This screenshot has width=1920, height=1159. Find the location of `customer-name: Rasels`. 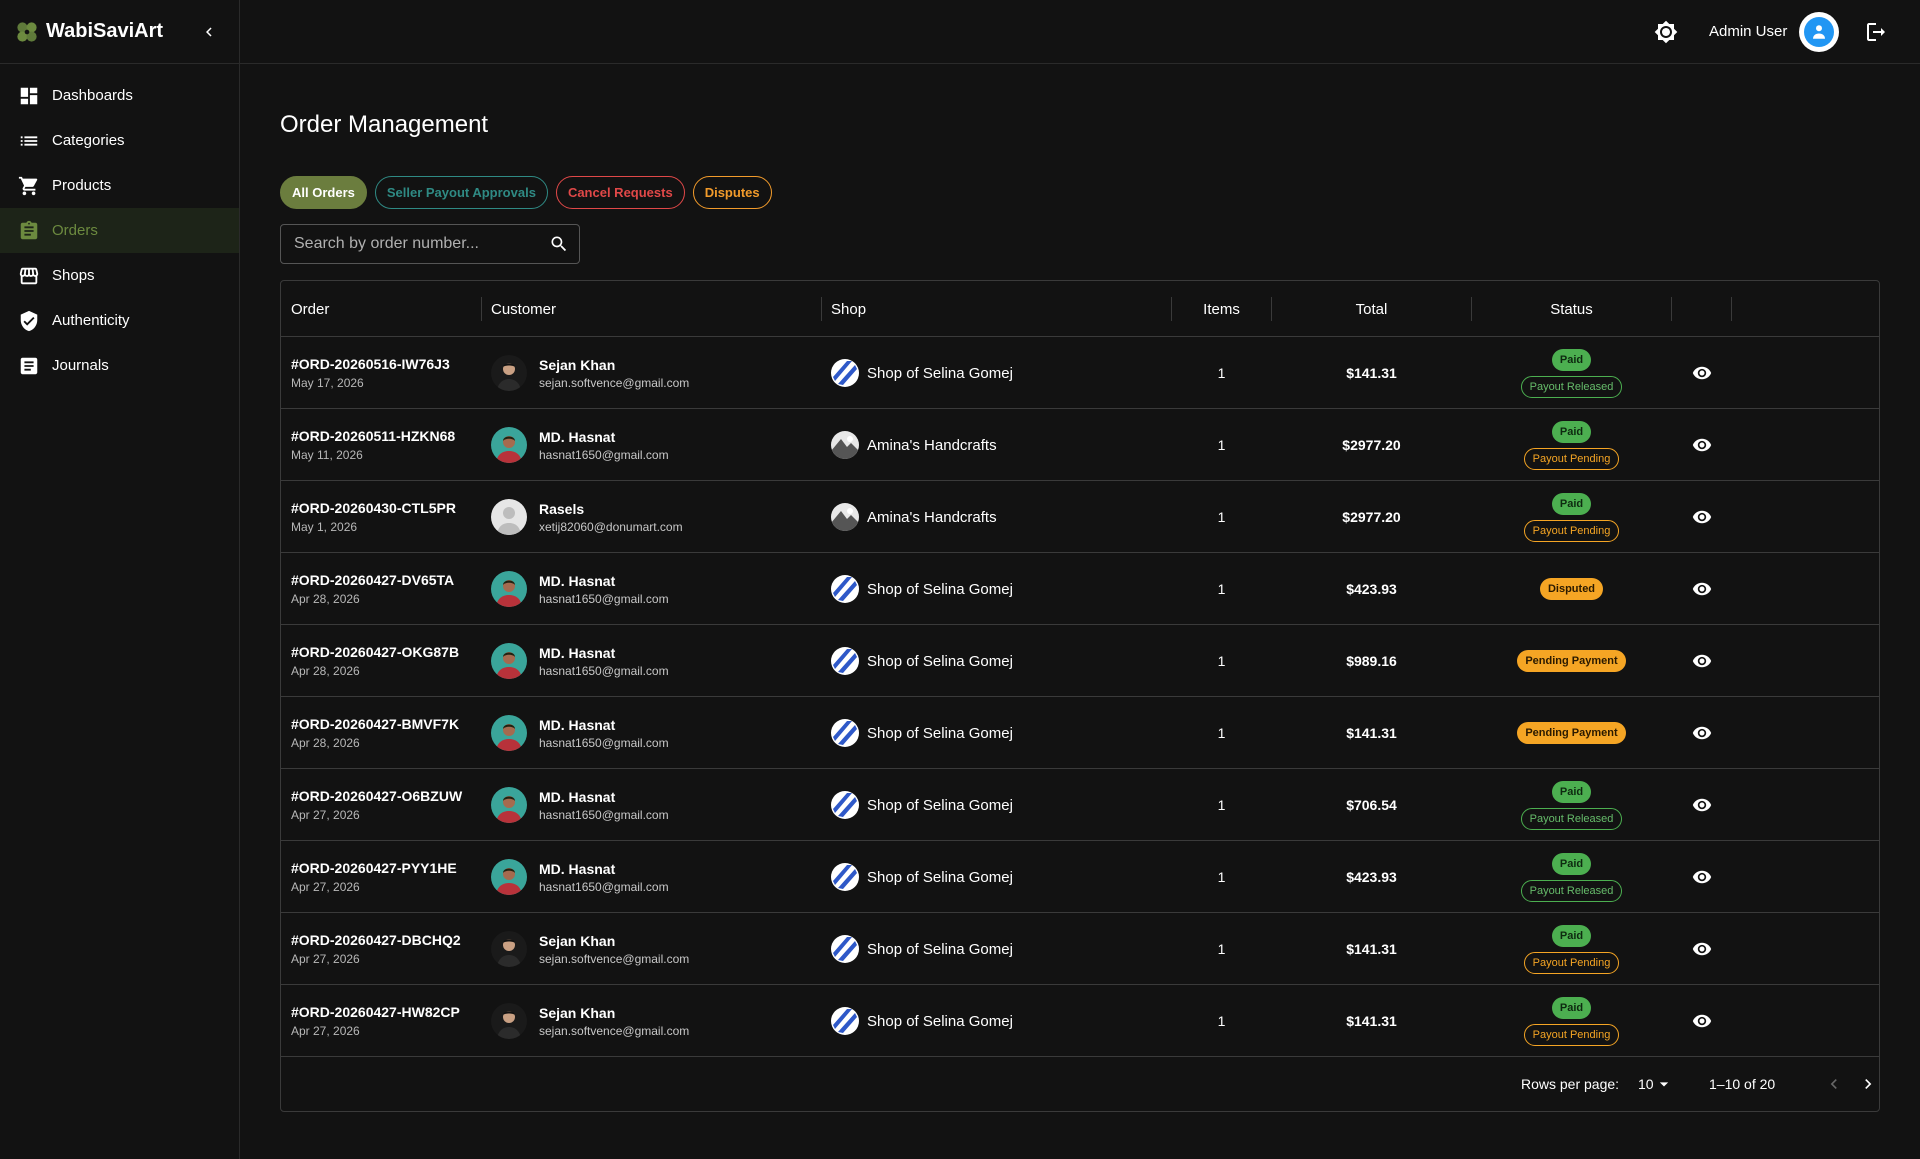

customer-name: Rasels is located at coordinates (562, 508).